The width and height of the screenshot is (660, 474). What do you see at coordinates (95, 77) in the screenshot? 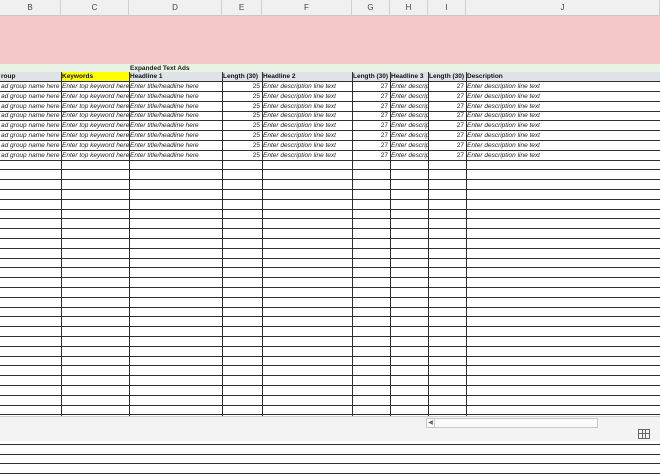
I see `header-keywords: Keywords` at bounding box center [95, 77].